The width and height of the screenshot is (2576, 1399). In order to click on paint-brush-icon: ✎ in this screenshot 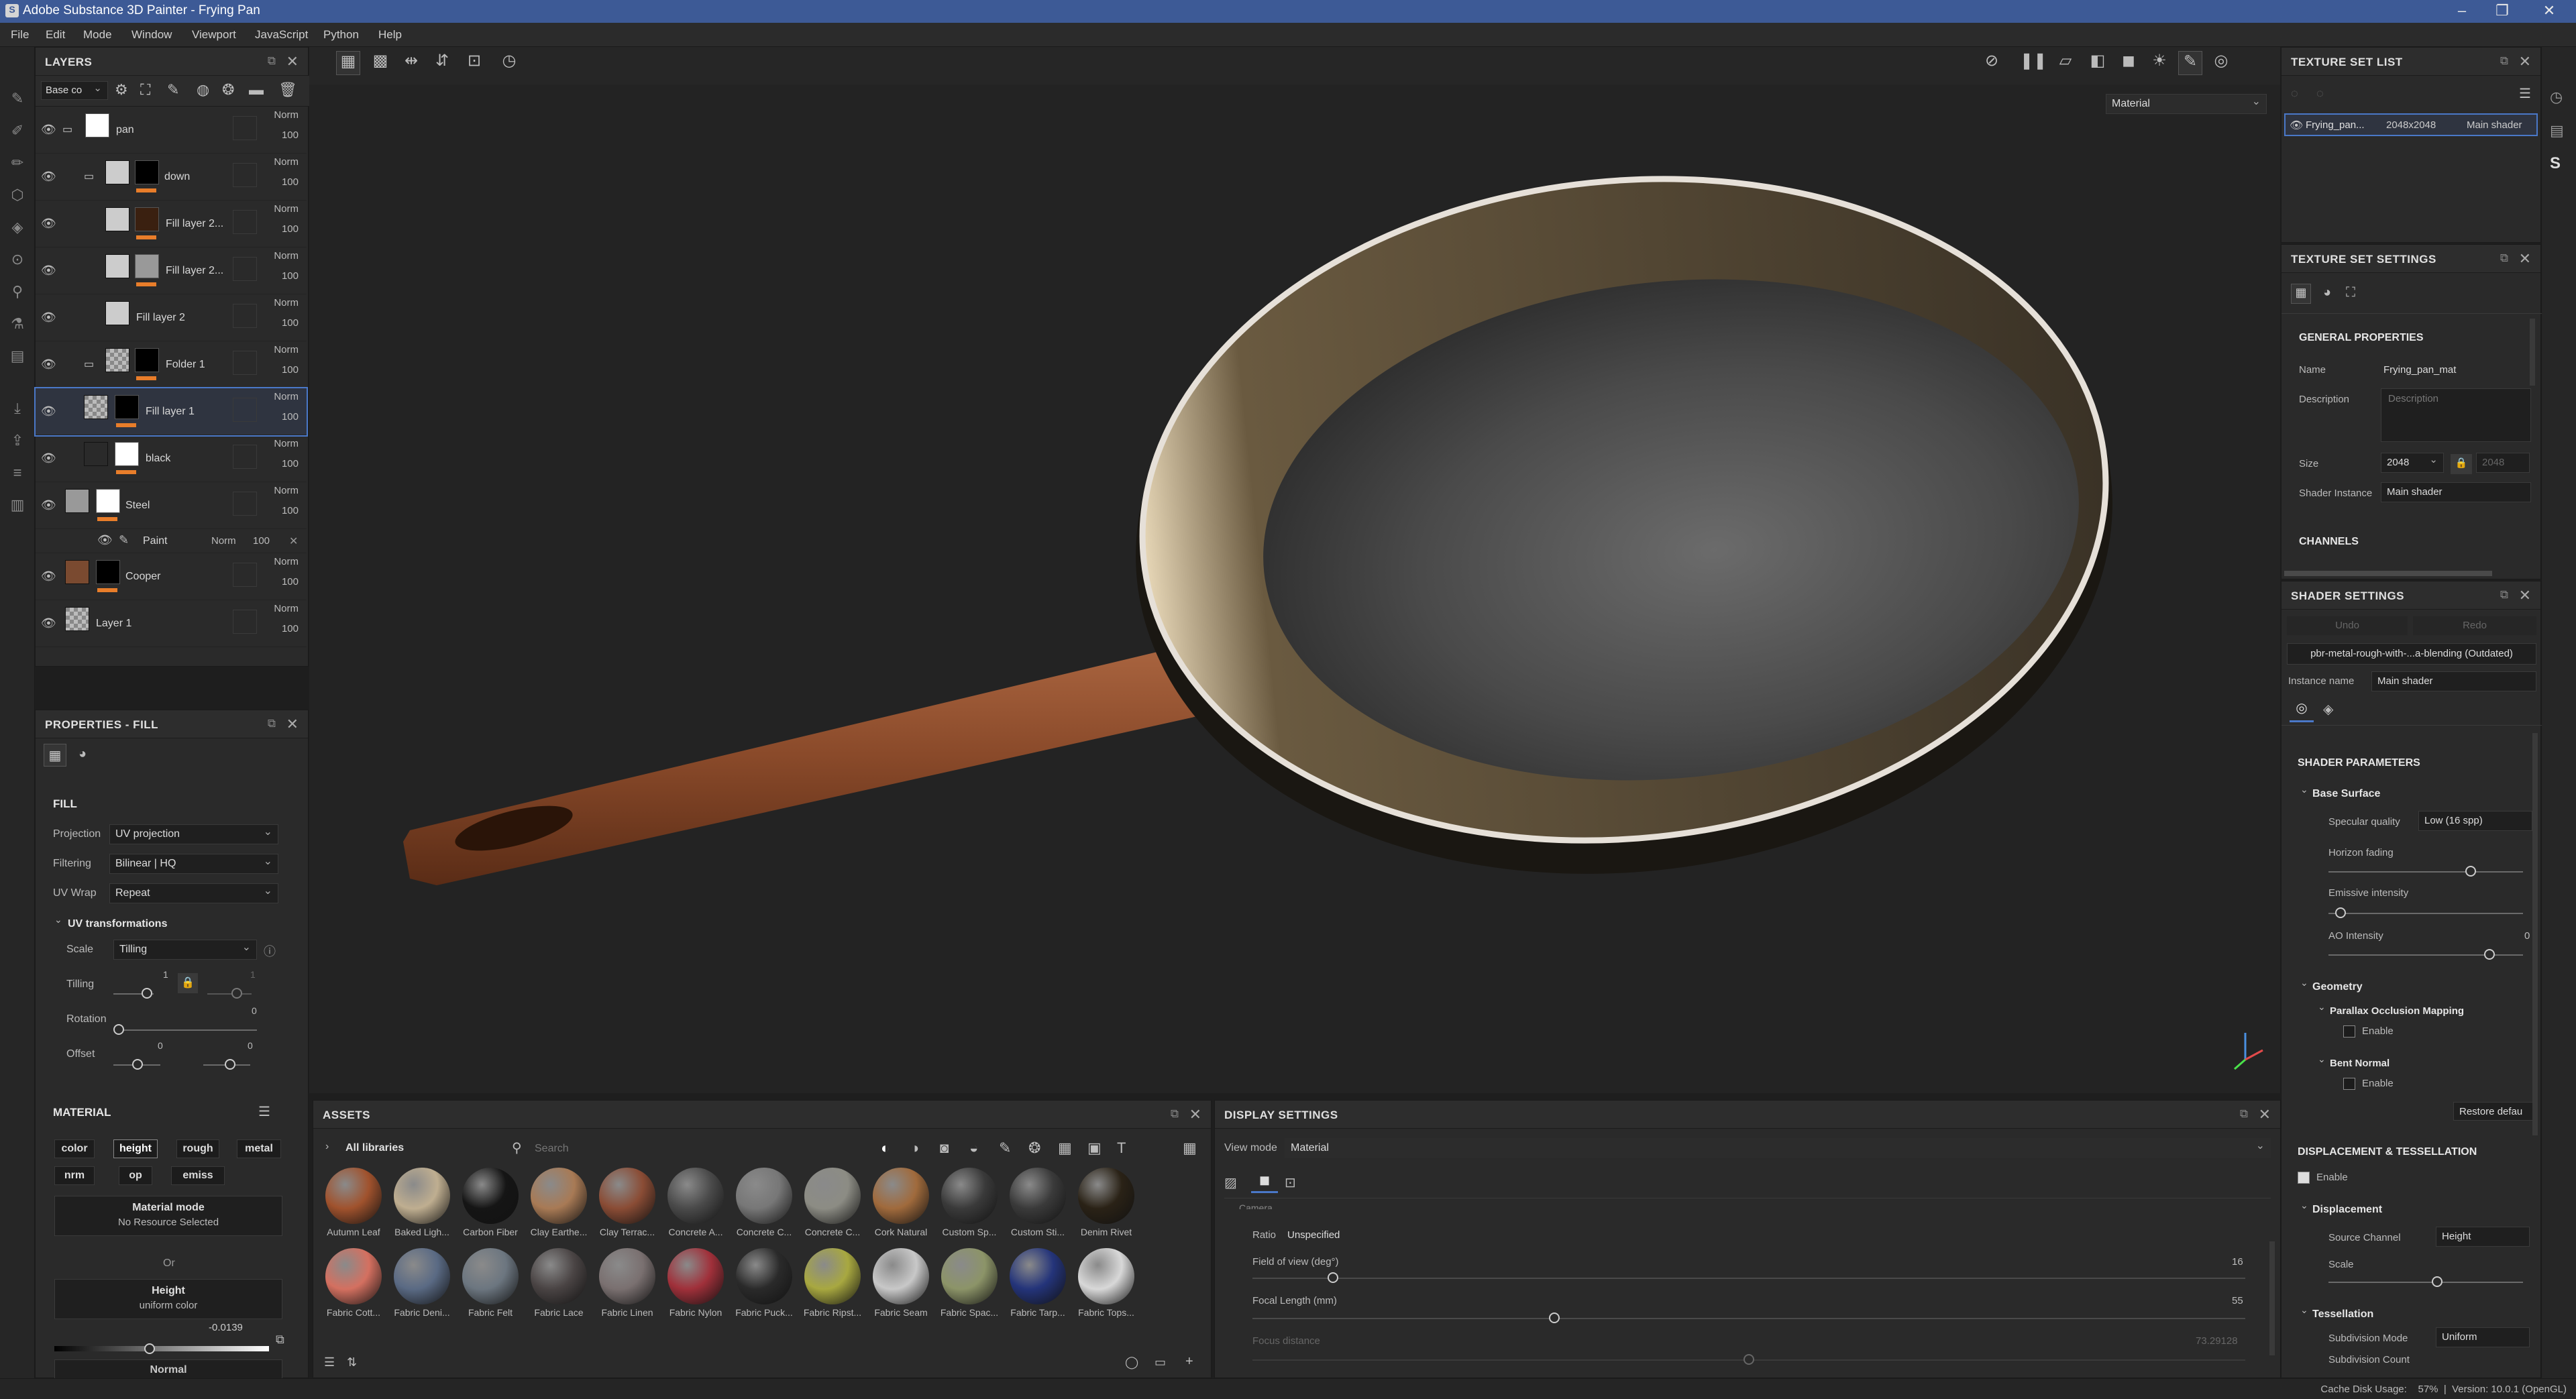, I will do `click(17, 99)`.